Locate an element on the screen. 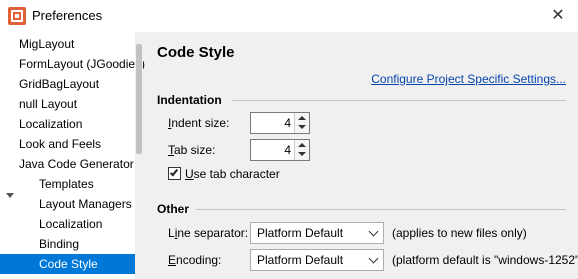 Image resolution: width=578 pixels, height=279 pixels. window-title: Preferences is located at coordinates (67, 15).